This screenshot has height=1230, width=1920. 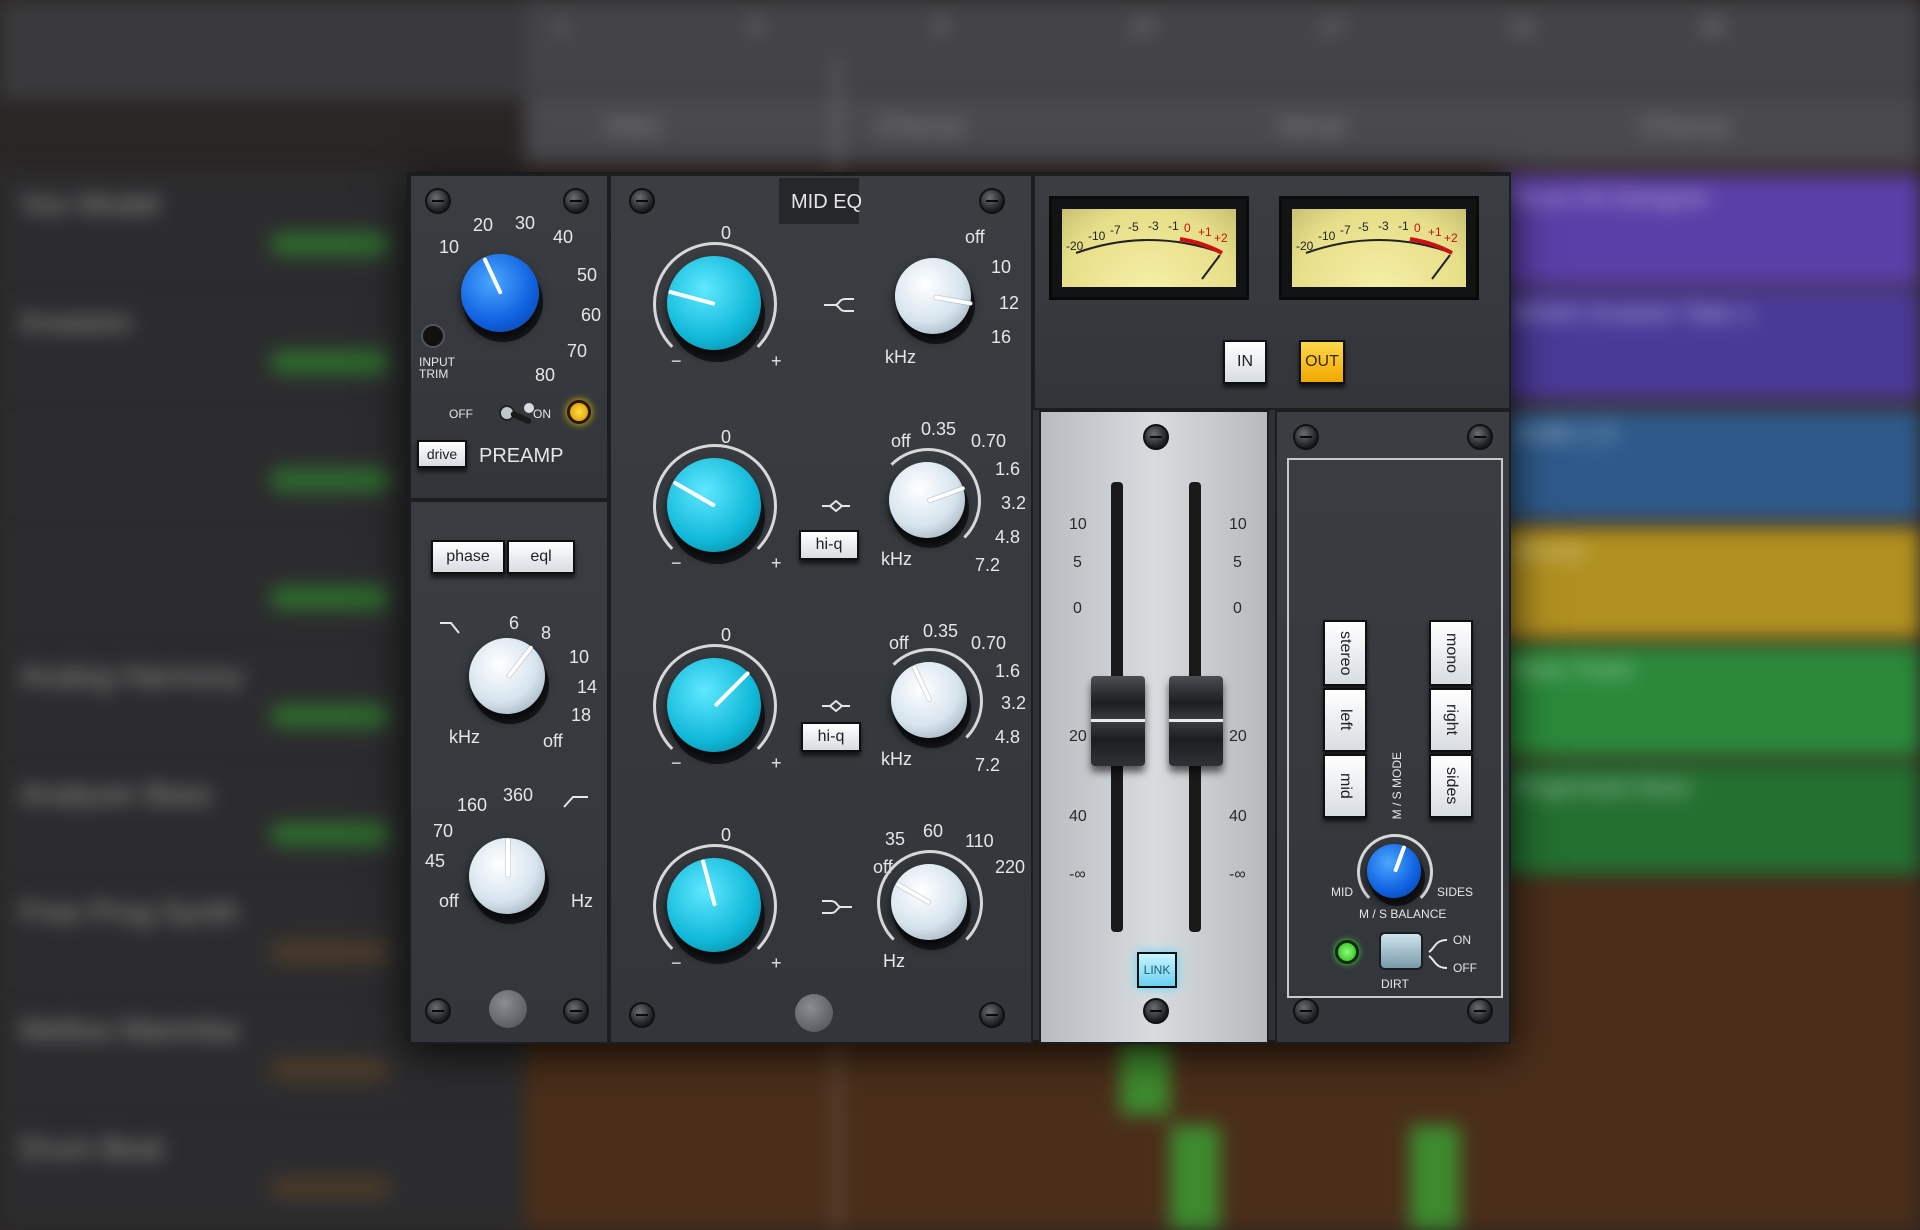 What do you see at coordinates (975, 237) in the screenshot?
I see `band1-freq-label: off` at bounding box center [975, 237].